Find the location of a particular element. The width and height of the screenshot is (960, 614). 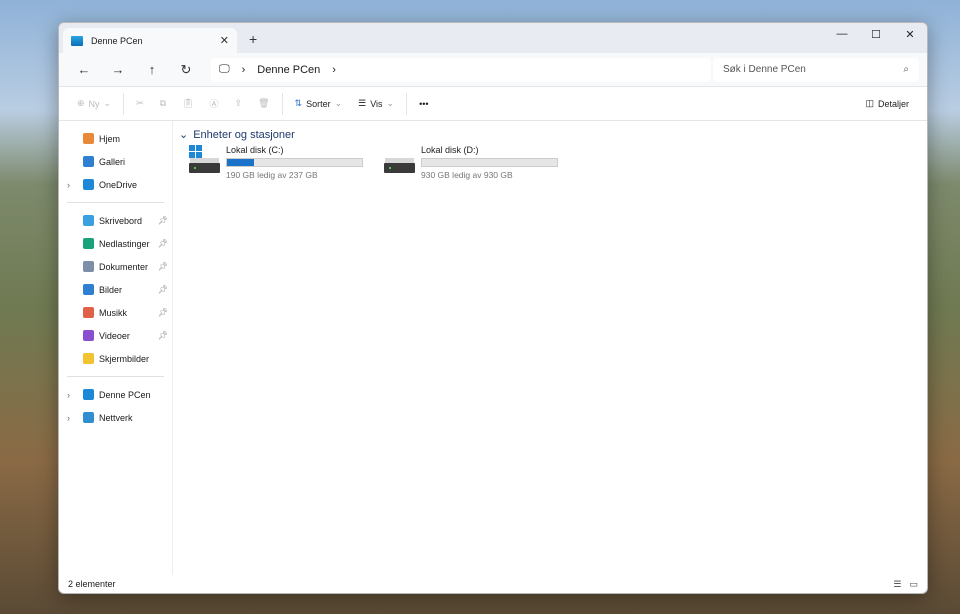

sidebar-item-denne-pcen: › Denne PCen is located at coordinates (115, 394).